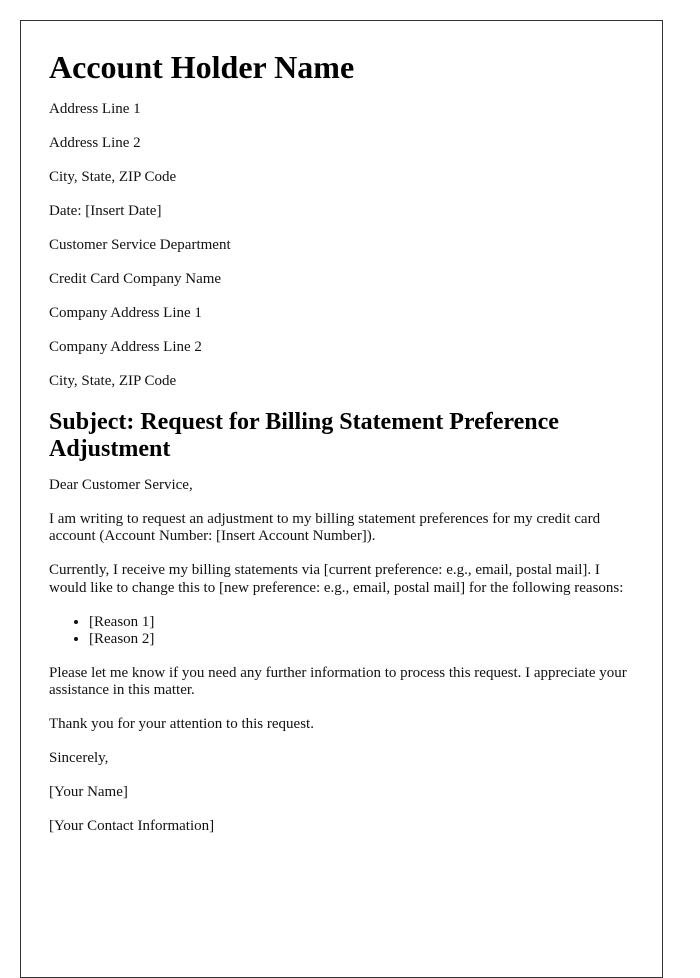 The image size is (700, 978). Describe the element at coordinates (95, 143) in the screenshot. I see `sender-address-line-2: Address Line 2` at that location.